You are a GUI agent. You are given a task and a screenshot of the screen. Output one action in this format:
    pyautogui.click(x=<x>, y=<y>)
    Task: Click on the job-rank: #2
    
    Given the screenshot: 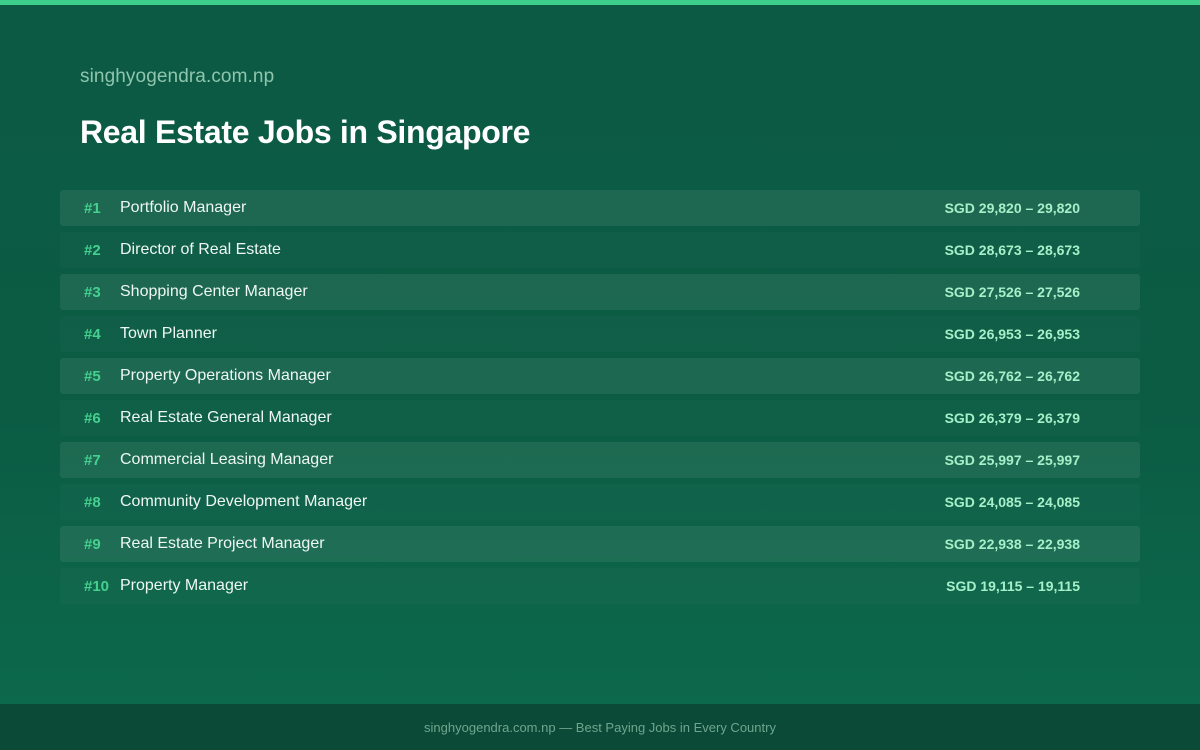 What is the action you would take?
    pyautogui.click(x=92, y=250)
    